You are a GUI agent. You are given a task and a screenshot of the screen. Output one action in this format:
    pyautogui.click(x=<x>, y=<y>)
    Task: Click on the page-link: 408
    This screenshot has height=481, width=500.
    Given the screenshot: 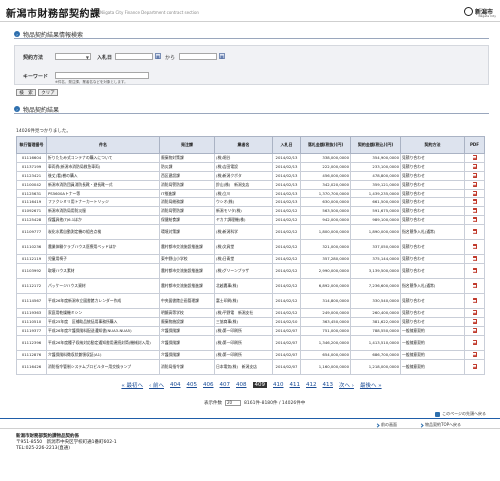 What is the action you would take?
    pyautogui.click(x=241, y=385)
    